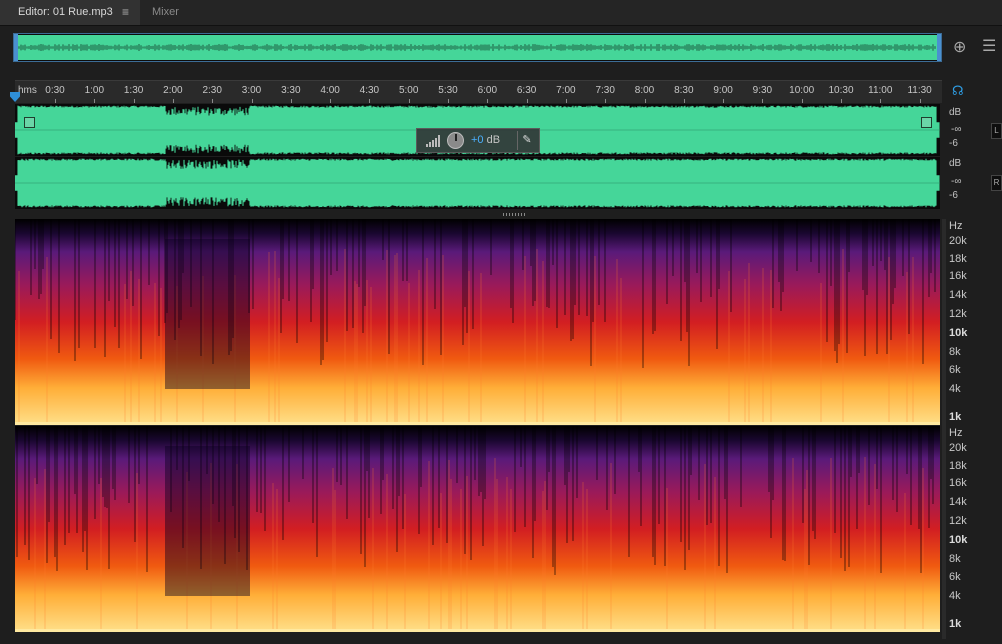  I want to click on ruler-time-label: 9:30, so click(762, 90).